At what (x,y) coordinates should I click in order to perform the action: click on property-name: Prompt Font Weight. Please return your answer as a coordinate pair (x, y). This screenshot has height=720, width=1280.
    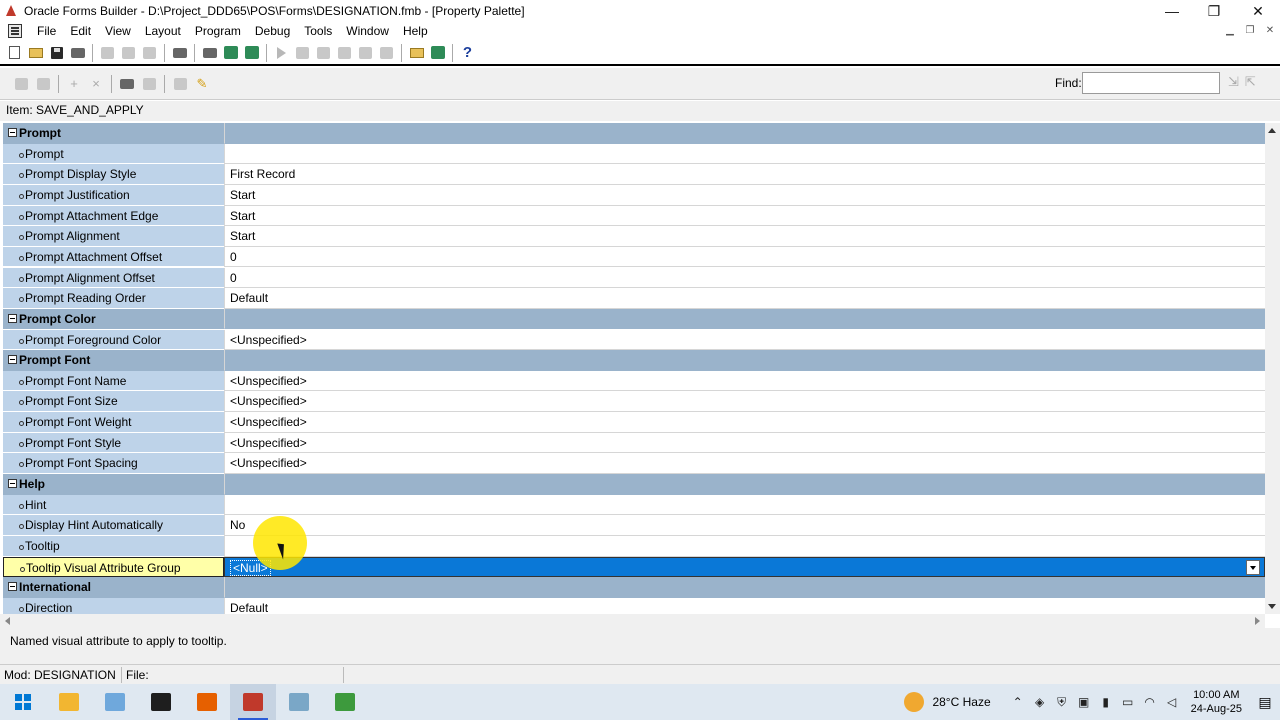
    Looking at the image, I should click on (113, 422).